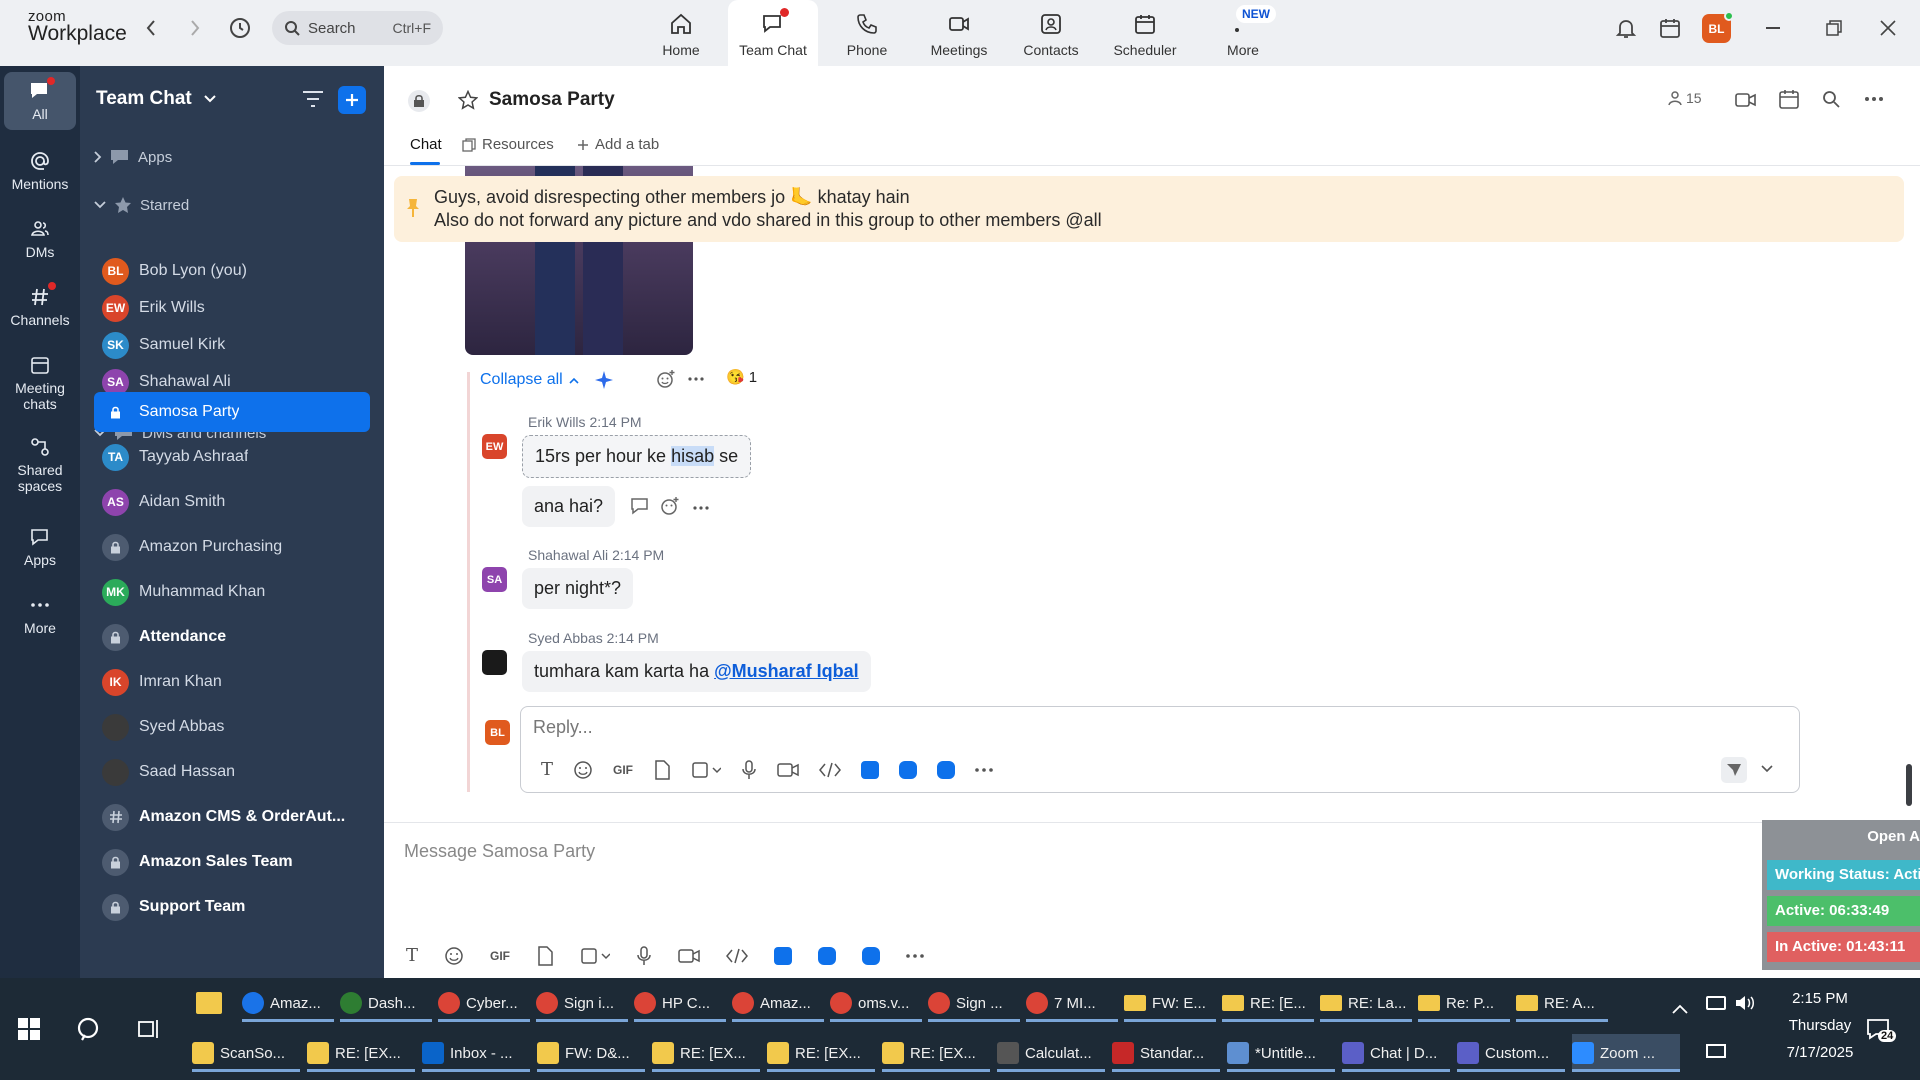  What do you see at coordinates (195, 28) in the screenshot?
I see `forward-icon` at bounding box center [195, 28].